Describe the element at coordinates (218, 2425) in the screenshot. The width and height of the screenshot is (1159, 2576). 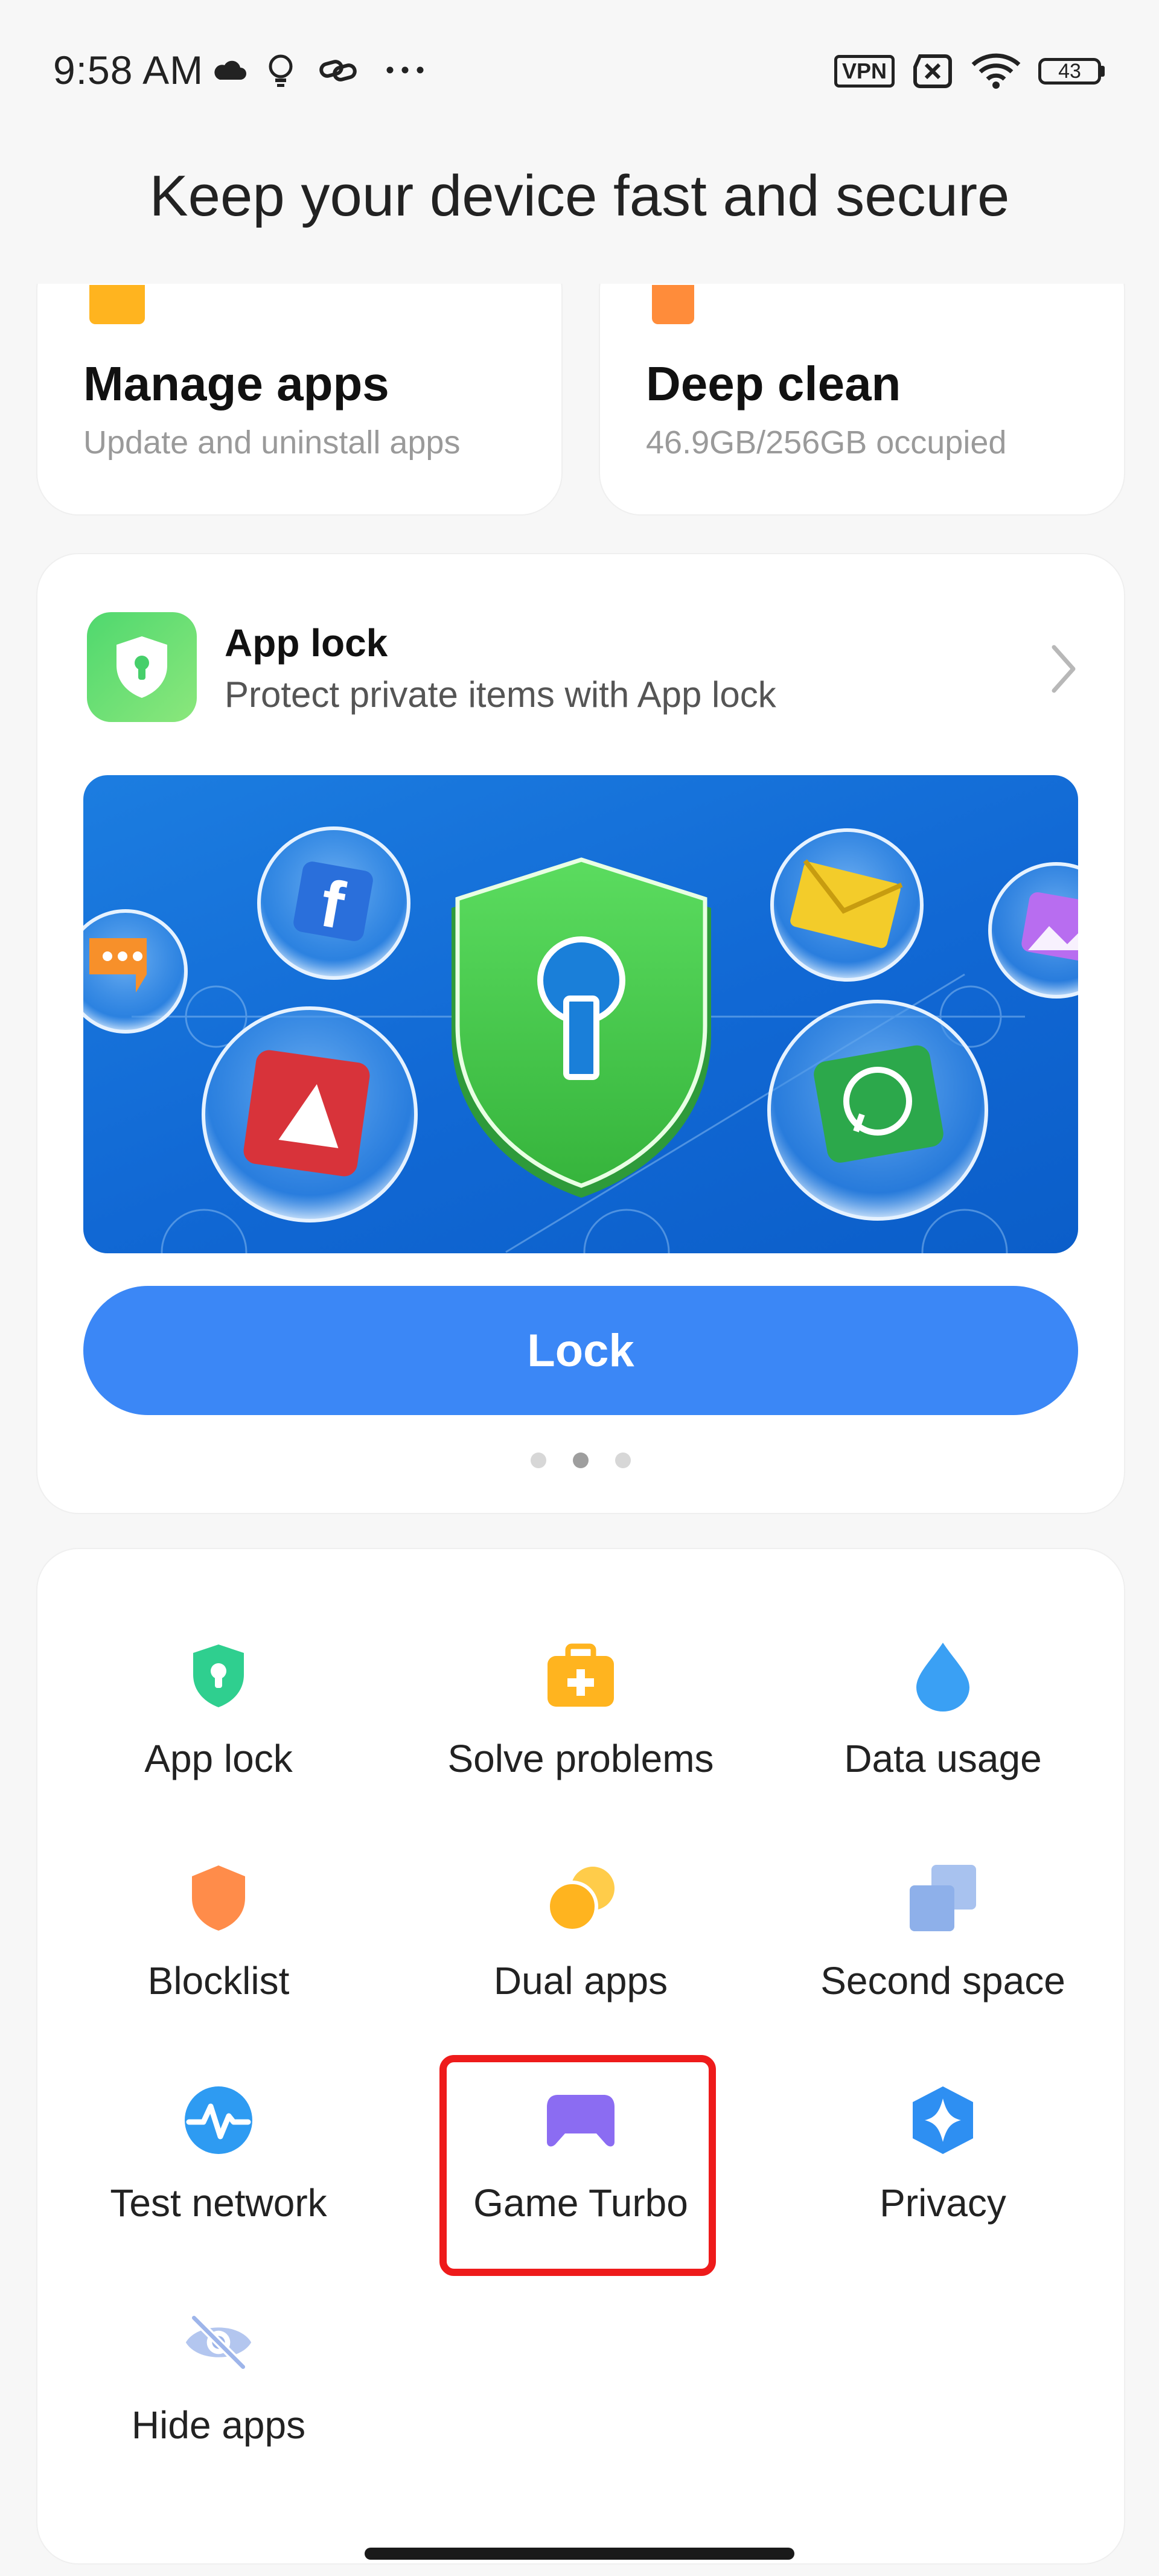
I see `tool-label: Hide apps` at that location.